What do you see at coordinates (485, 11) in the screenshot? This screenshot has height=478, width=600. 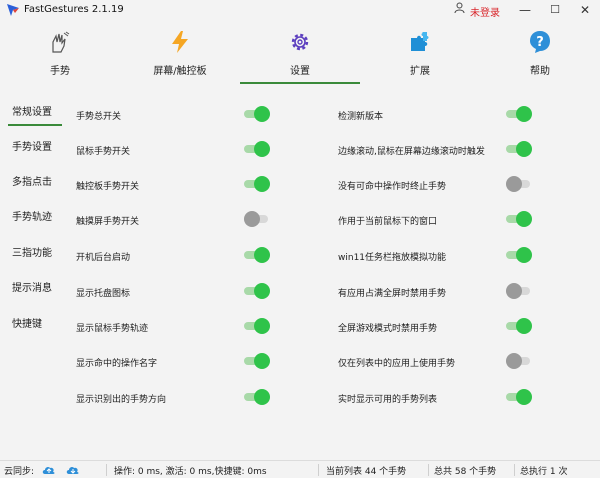 I see `login-status-link: 未登录` at bounding box center [485, 11].